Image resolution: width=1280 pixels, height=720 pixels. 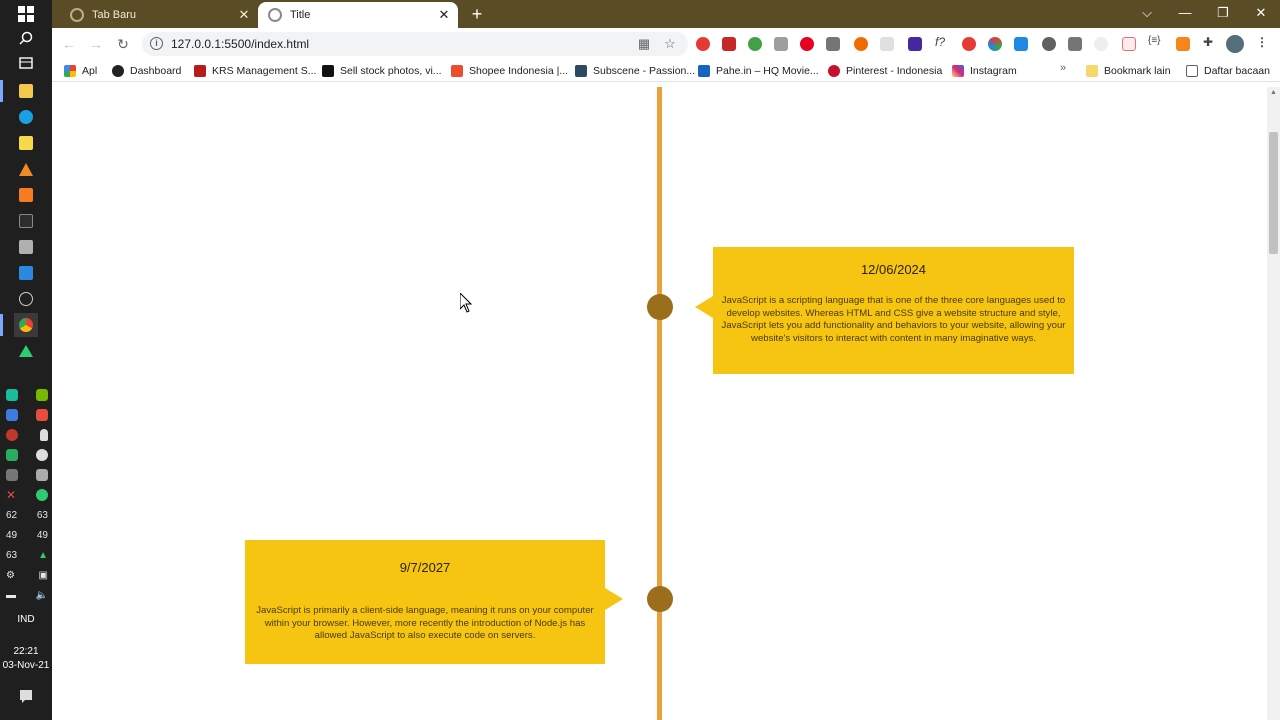 I want to click on search-icon, so click(x=26, y=38).